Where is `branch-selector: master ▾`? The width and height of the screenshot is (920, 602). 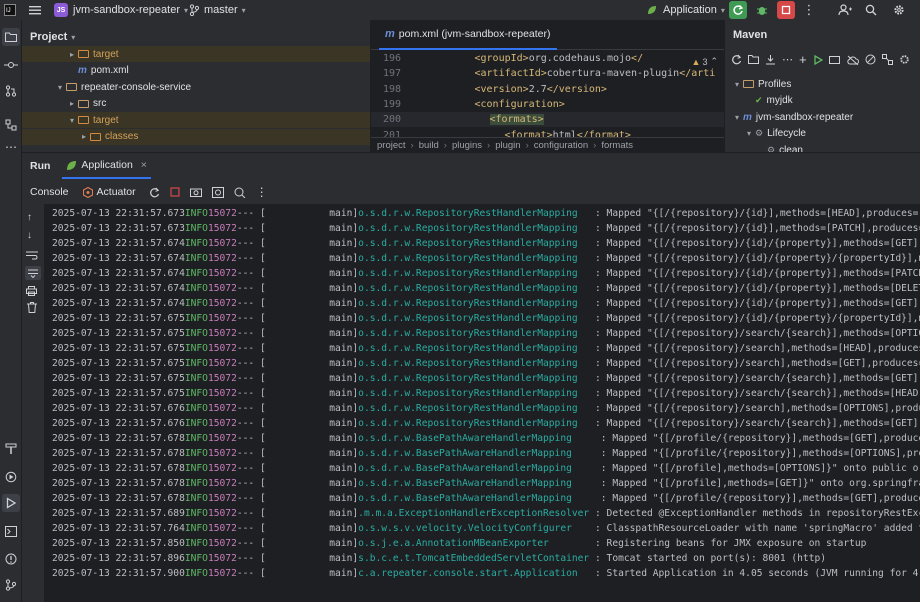 branch-selector: master ▾ is located at coordinates (217, 10).